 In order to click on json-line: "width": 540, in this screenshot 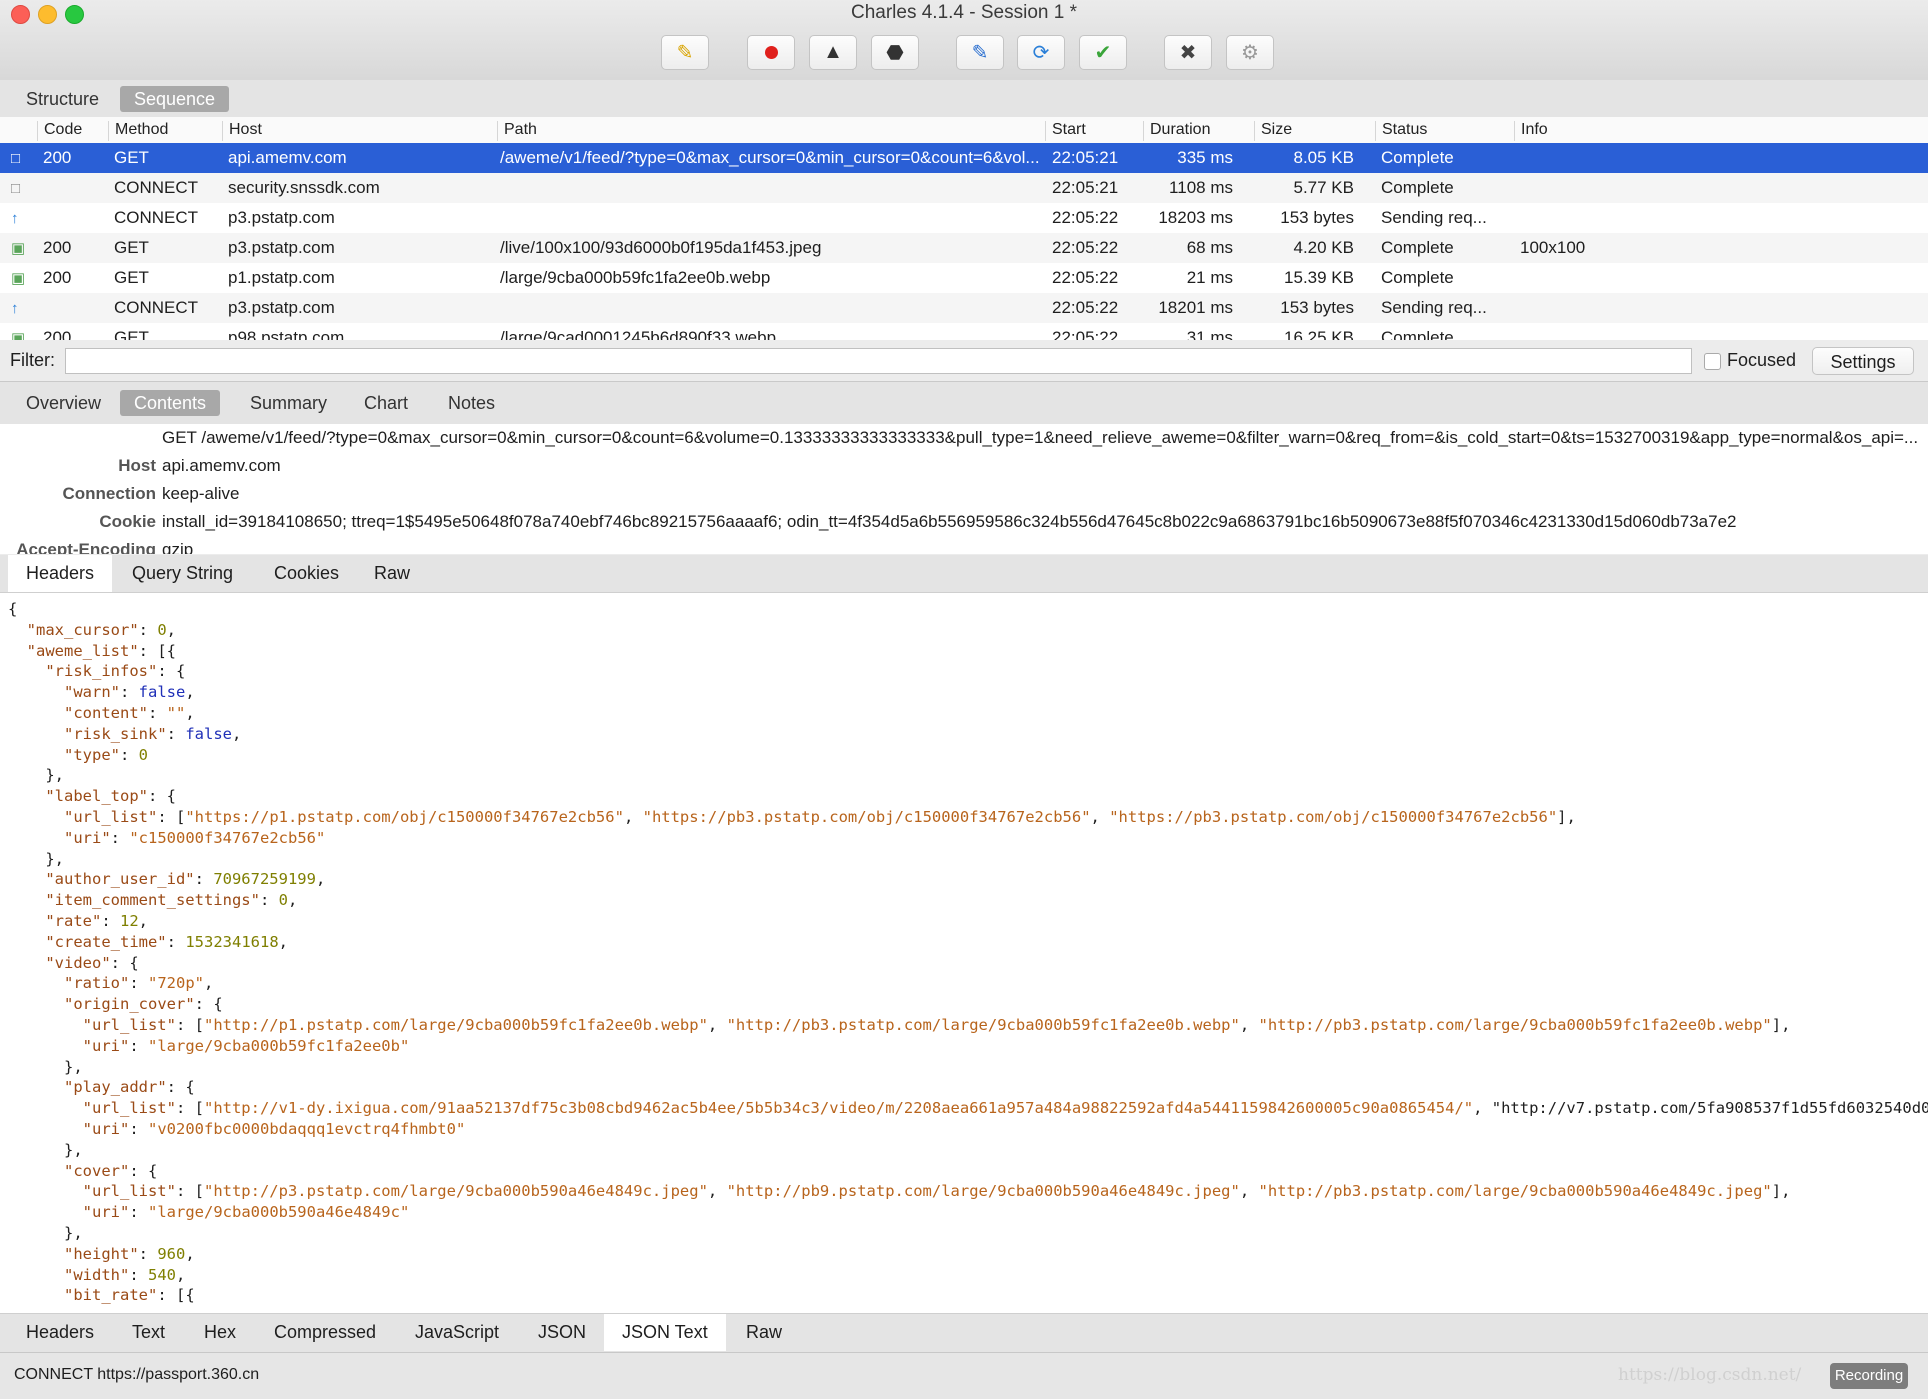, I will do `click(125, 1274)`.